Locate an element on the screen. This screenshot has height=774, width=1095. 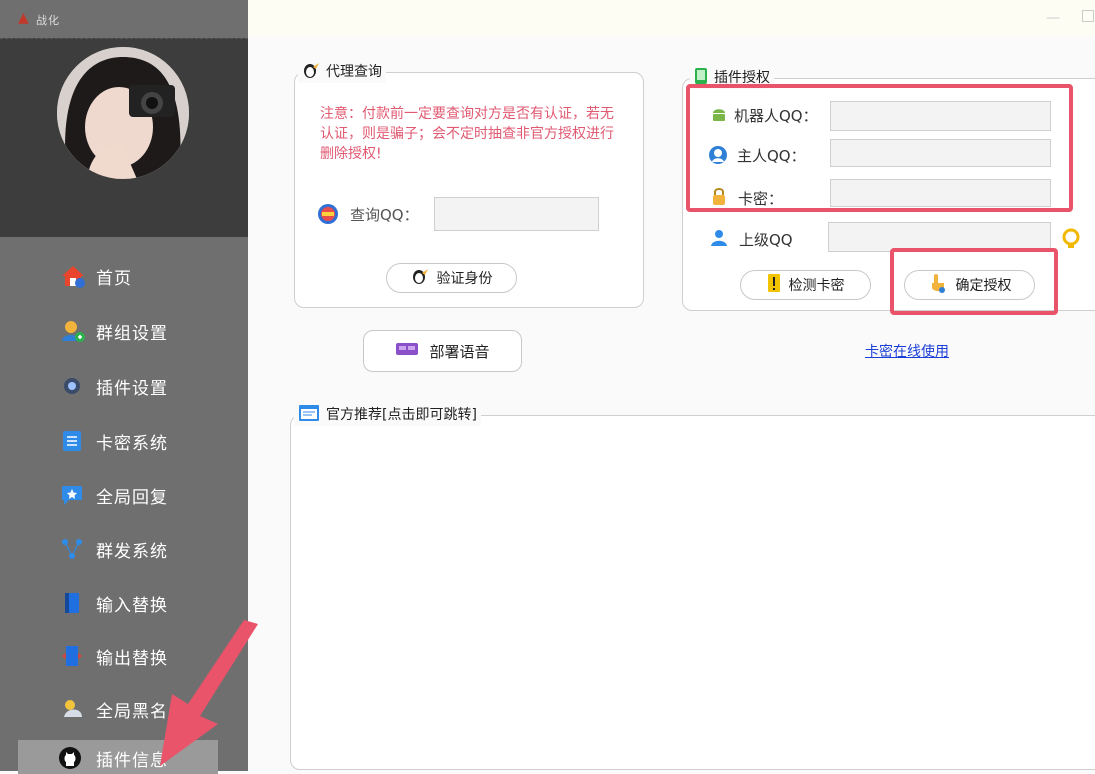
highlight-box-confirm is located at coordinates (974, 281).